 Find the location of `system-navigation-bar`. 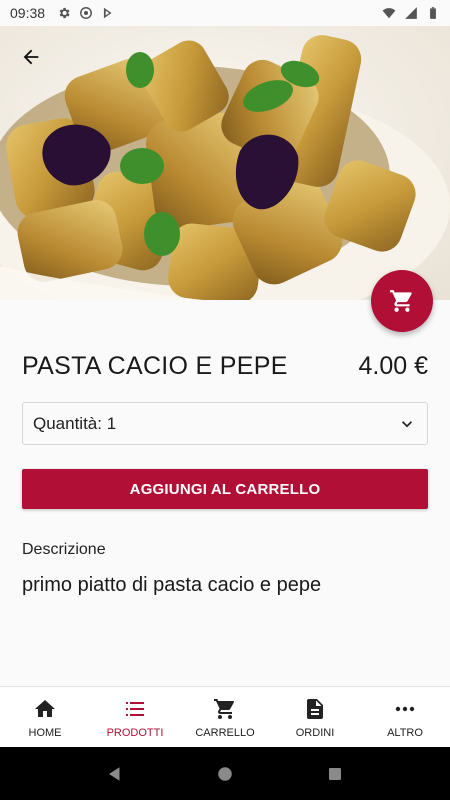

system-navigation-bar is located at coordinates (225, 773).